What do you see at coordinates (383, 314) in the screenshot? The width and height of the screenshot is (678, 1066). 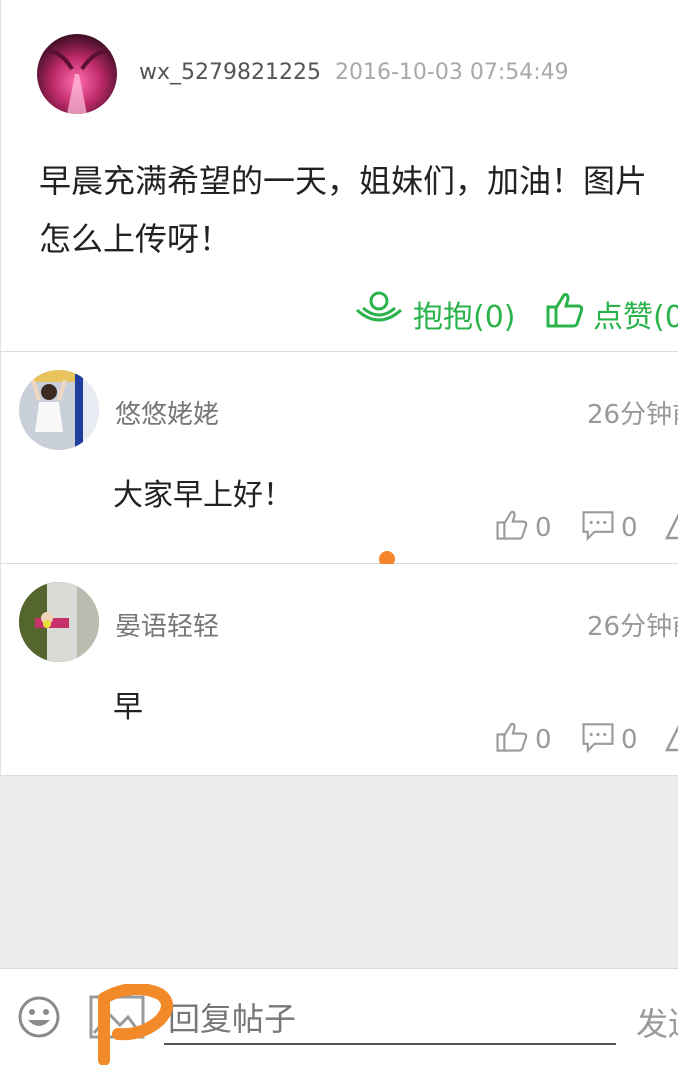 I see `hug-icon` at bounding box center [383, 314].